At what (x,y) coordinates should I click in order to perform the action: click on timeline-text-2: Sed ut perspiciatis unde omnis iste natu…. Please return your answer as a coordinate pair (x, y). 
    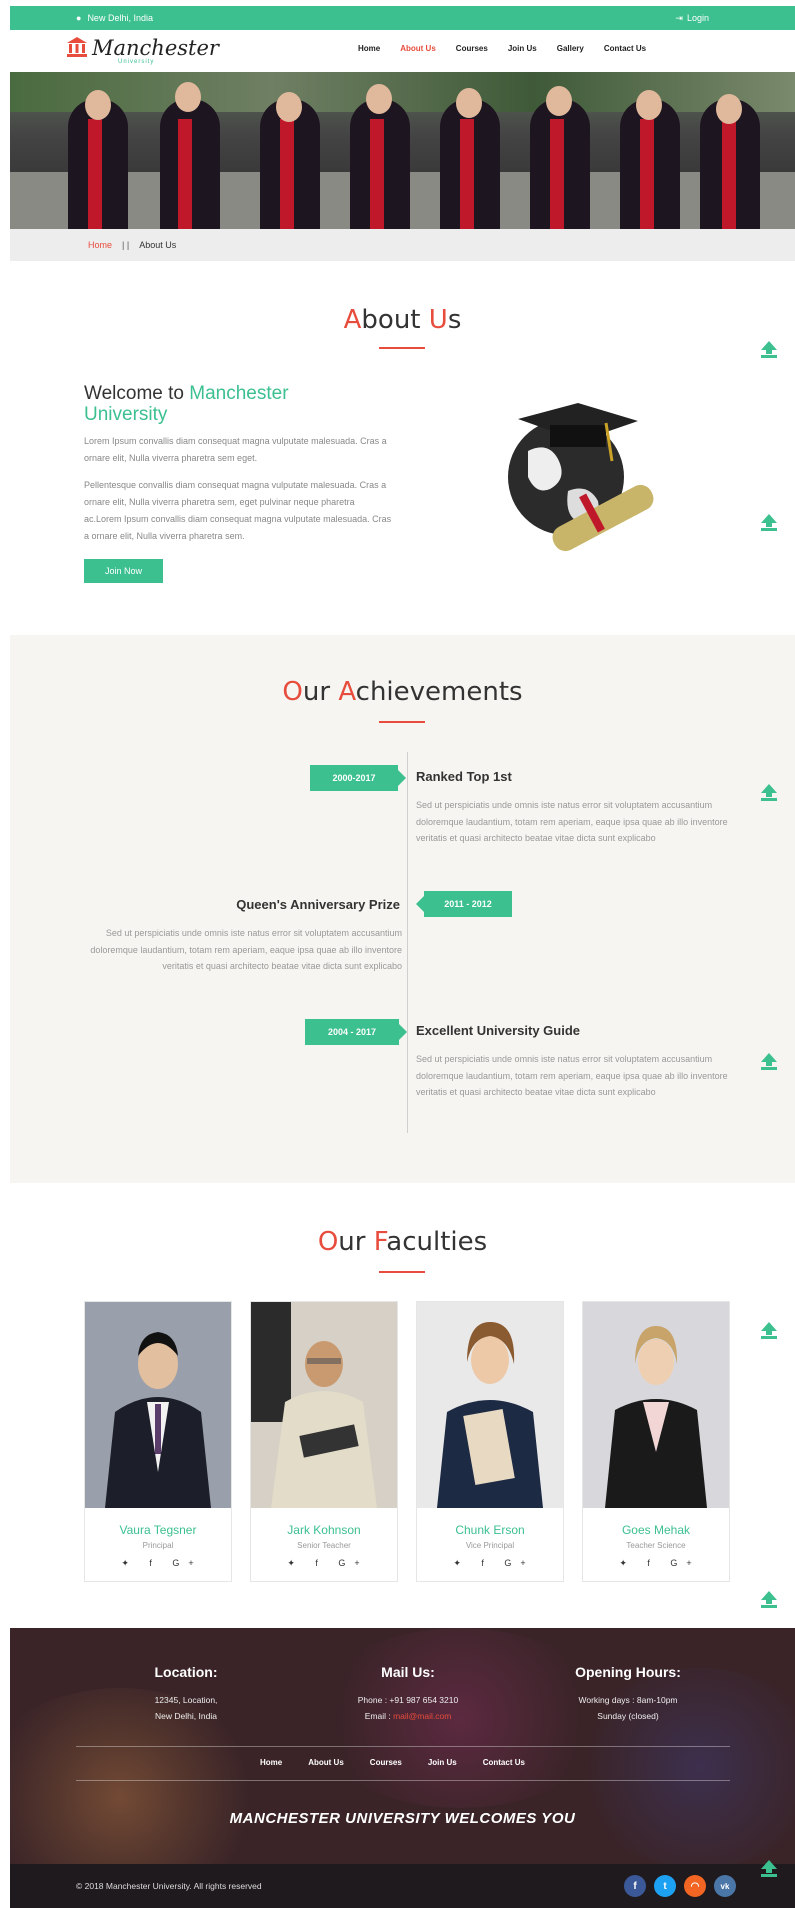
    Looking at the image, I should click on (246, 949).